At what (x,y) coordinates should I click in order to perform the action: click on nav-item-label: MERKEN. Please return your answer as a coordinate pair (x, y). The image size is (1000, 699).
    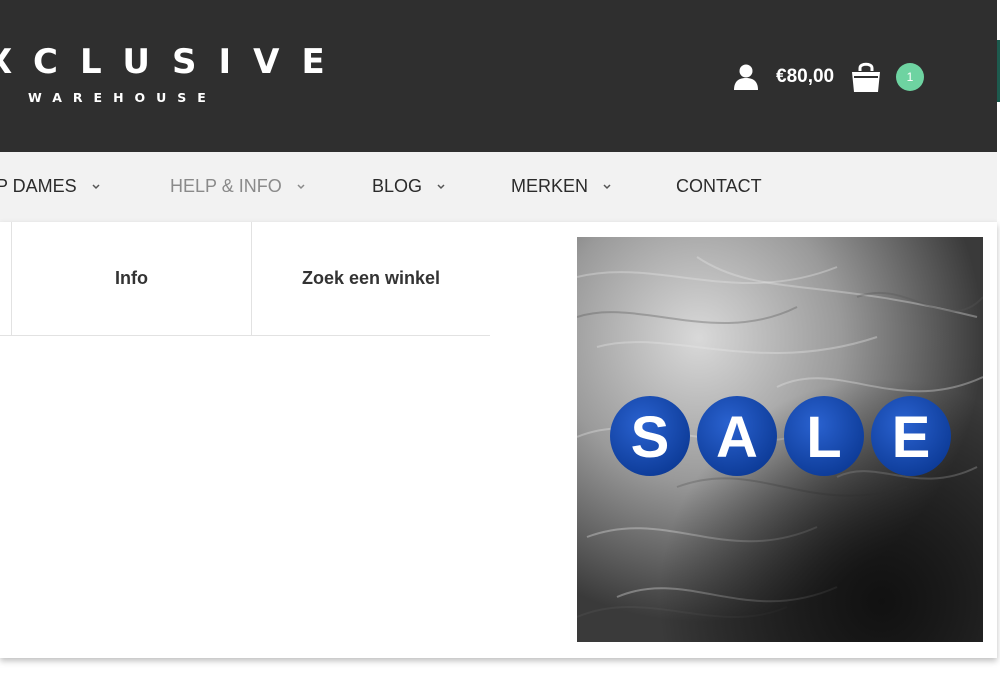
    Looking at the image, I should click on (550, 186).